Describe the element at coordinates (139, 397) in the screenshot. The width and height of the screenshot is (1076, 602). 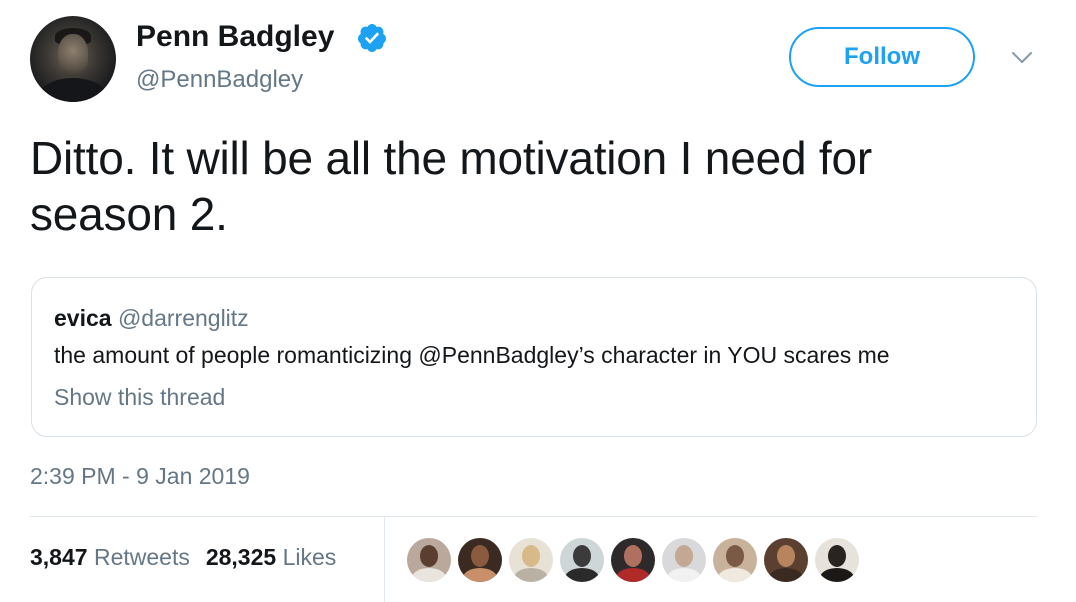
I see `show-thread-link: Show this thread` at that location.